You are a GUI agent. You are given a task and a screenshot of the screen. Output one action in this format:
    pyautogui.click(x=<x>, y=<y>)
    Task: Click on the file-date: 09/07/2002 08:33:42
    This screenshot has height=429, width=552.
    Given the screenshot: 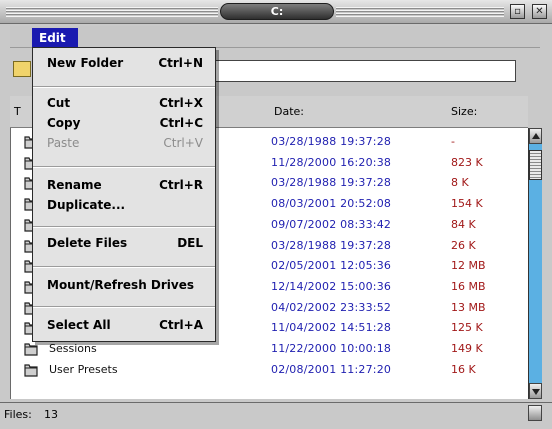 What is the action you would take?
    pyautogui.click(x=331, y=224)
    